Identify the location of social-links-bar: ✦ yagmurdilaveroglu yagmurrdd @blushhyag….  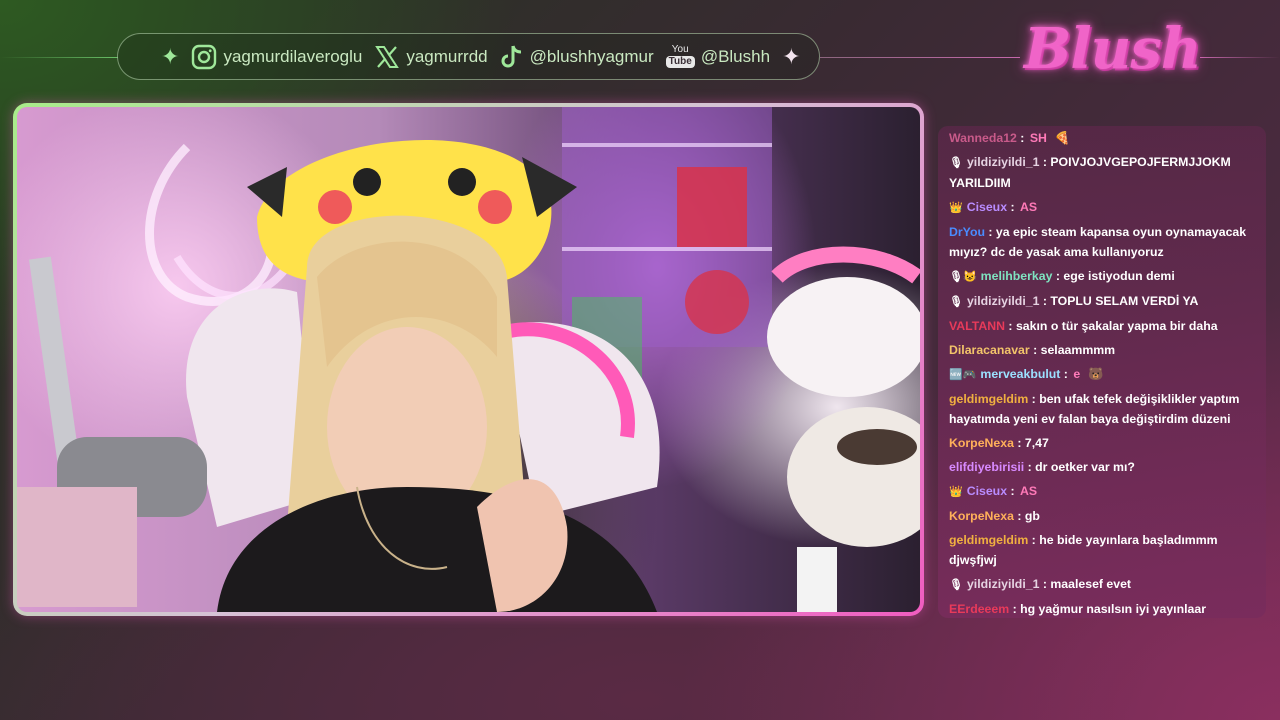
(468, 56).